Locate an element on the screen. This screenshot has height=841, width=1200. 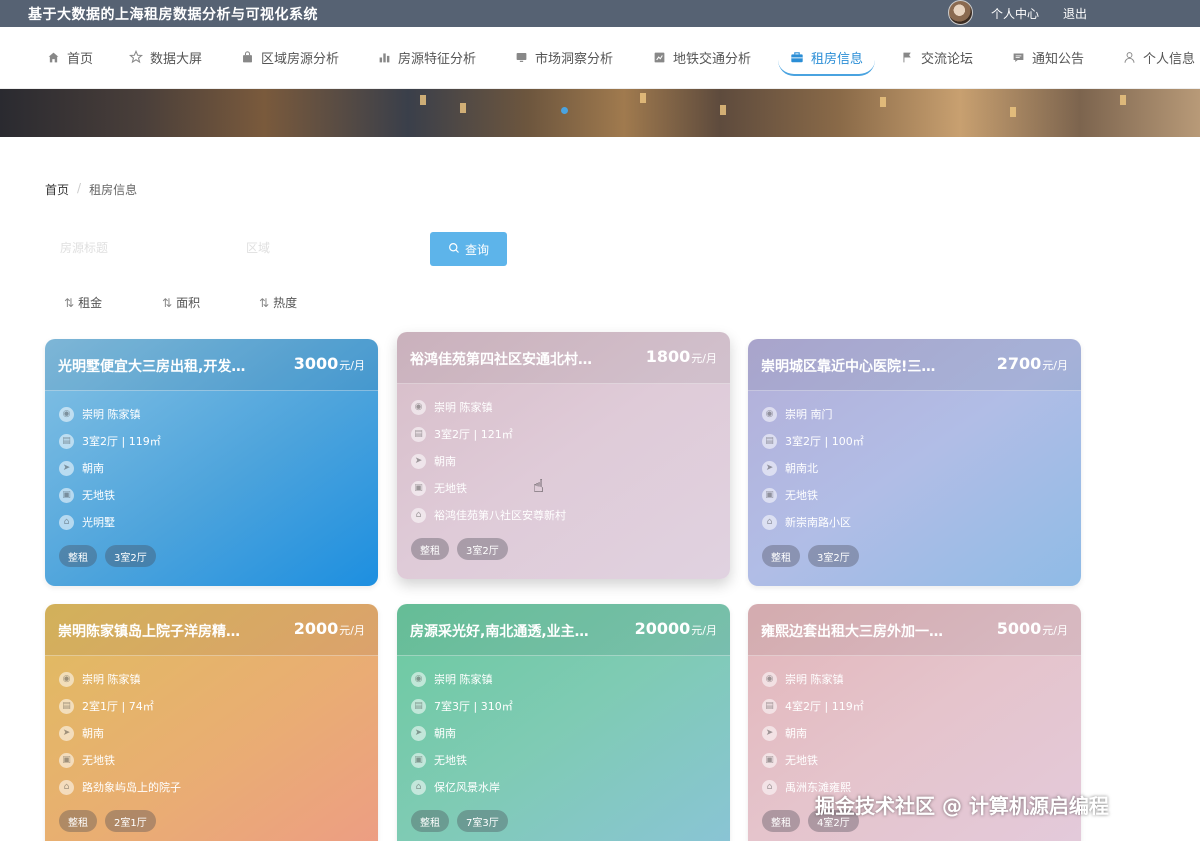
listing-price: 2000元/月 is located at coordinates (329, 628).